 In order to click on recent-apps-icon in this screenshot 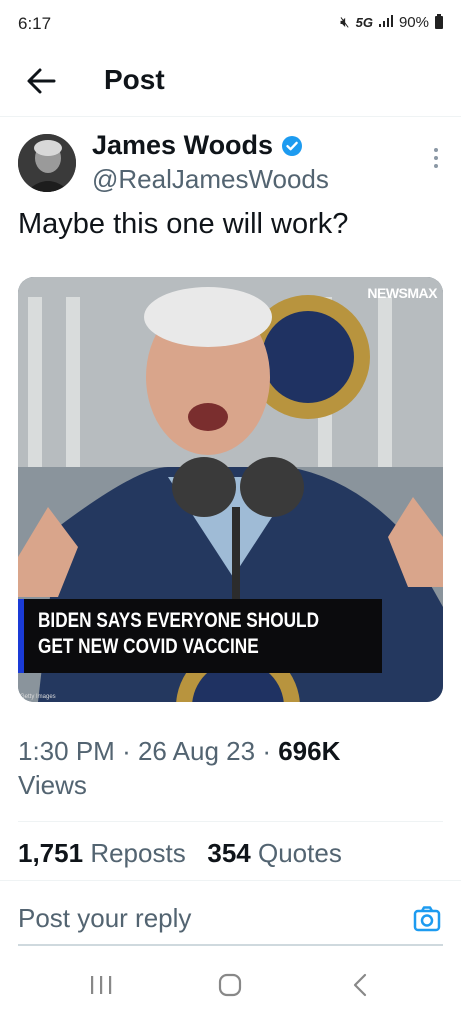, I will do `click(101, 985)`.